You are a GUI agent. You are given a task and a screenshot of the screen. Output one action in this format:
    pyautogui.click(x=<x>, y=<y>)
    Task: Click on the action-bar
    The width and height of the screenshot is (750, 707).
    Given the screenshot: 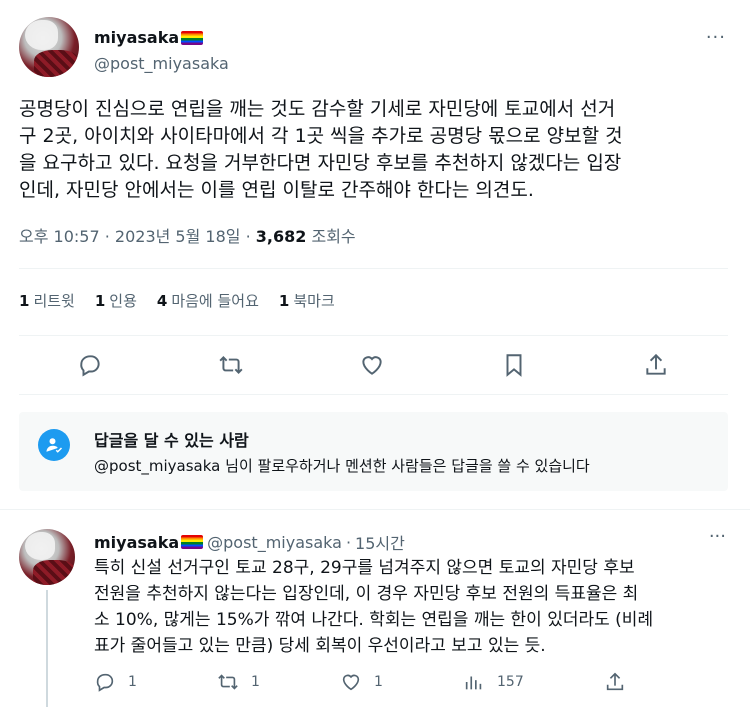 What is the action you would take?
    pyautogui.click(x=375, y=365)
    